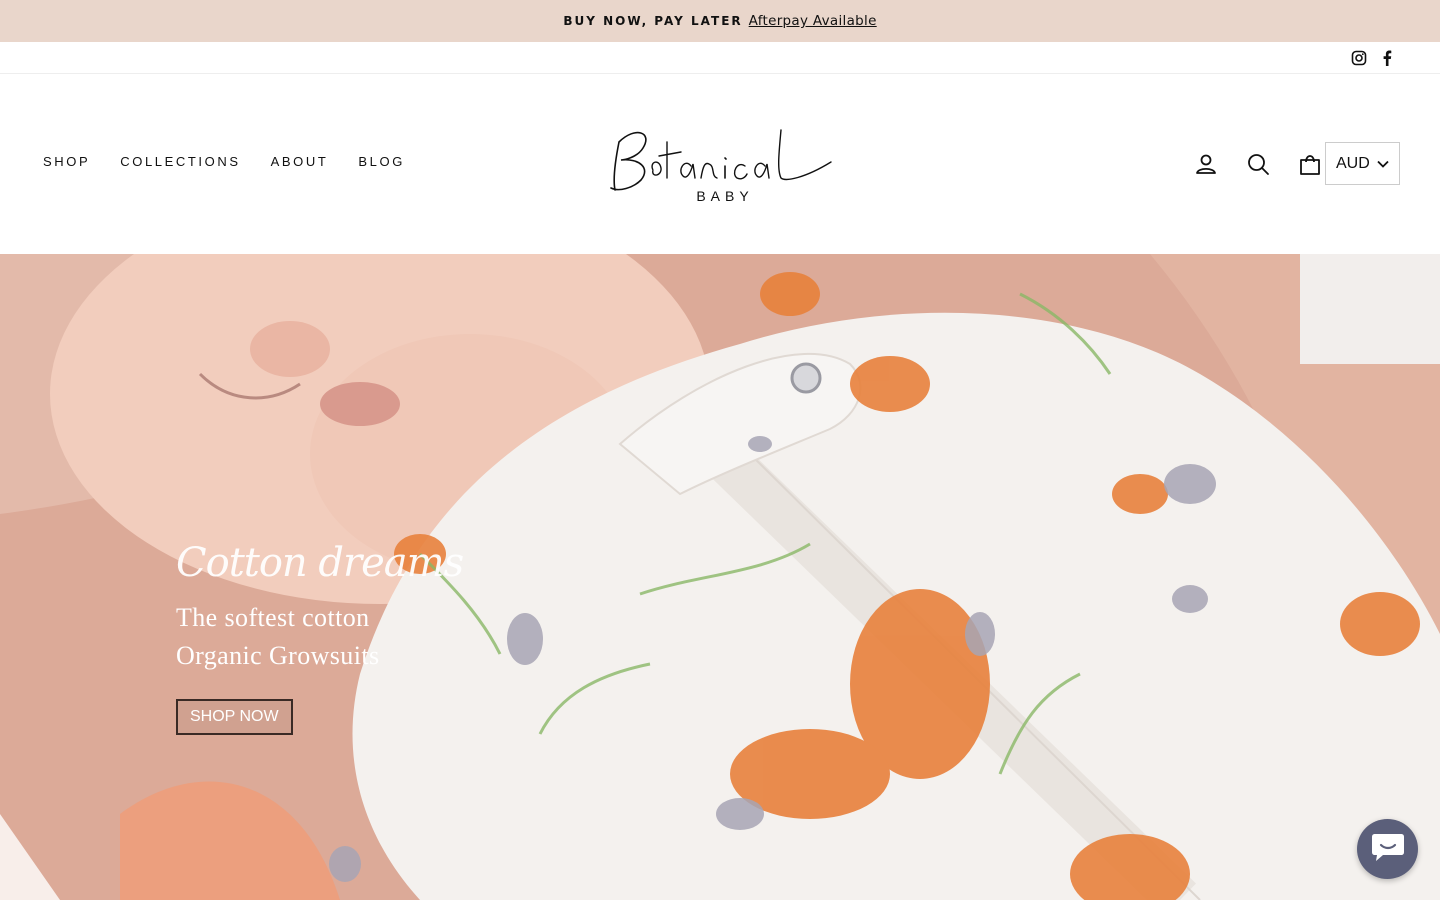  Describe the element at coordinates (278, 655) in the screenshot. I see `hero-title-line-2: Organic Growsuits` at that location.